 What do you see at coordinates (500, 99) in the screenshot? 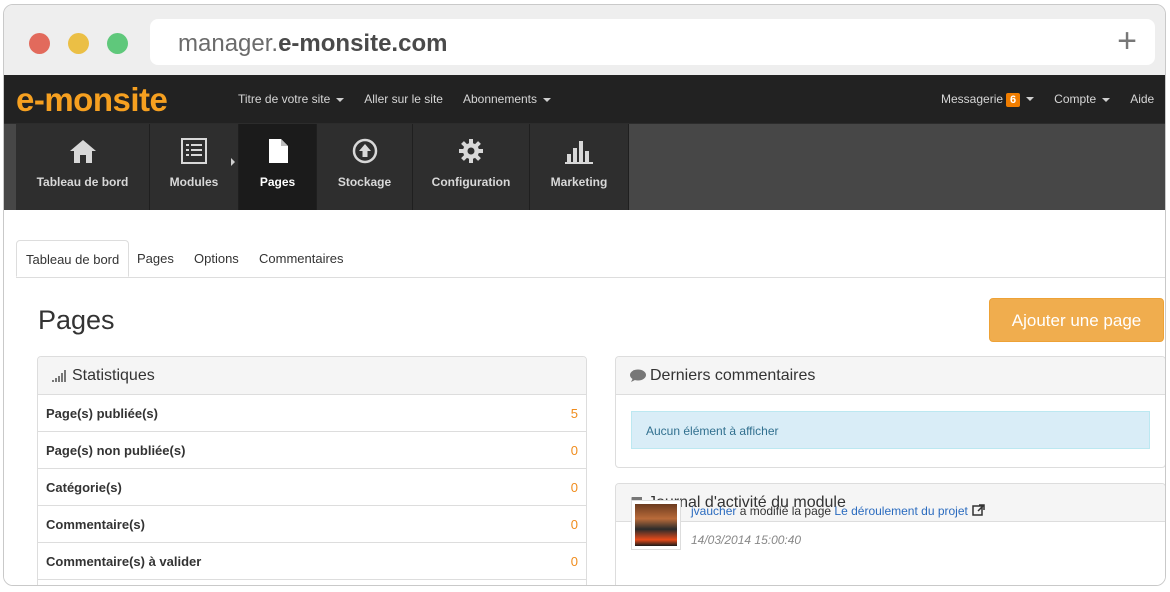
I see `subscriptions-label: Abonnements` at bounding box center [500, 99].